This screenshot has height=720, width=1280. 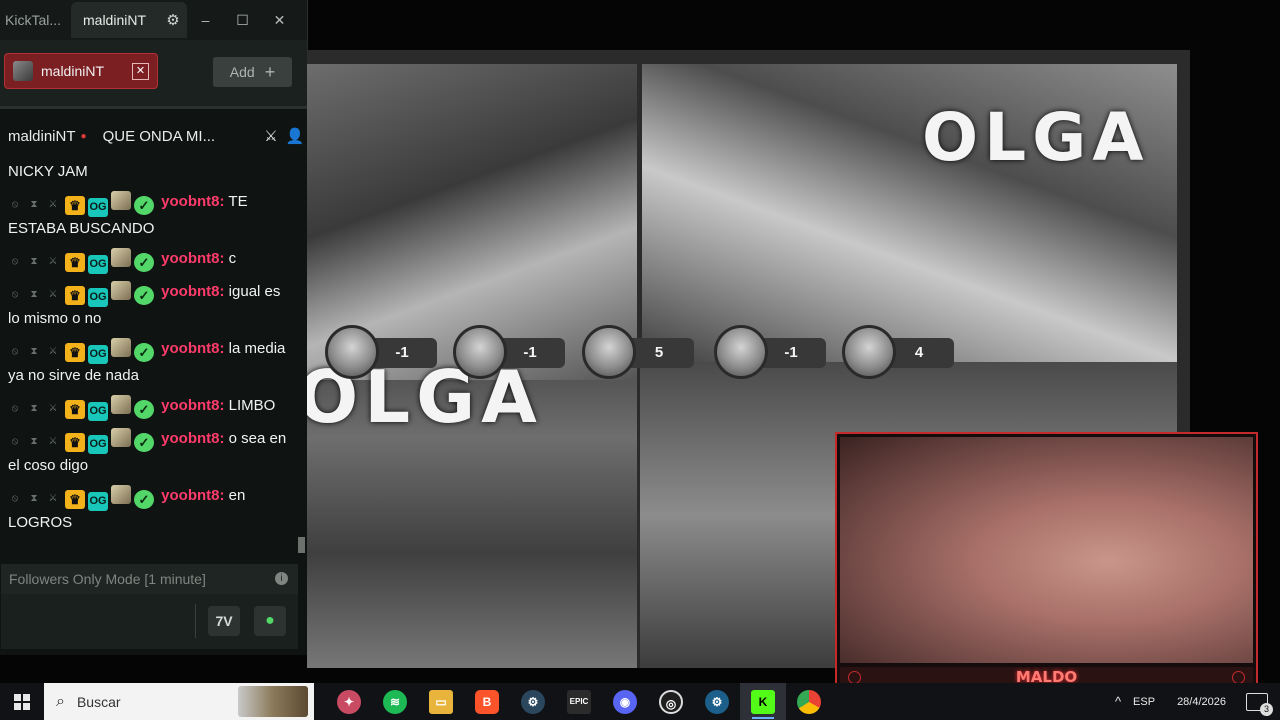 I want to click on message-text: NICKY JAM, so click(x=48, y=171).